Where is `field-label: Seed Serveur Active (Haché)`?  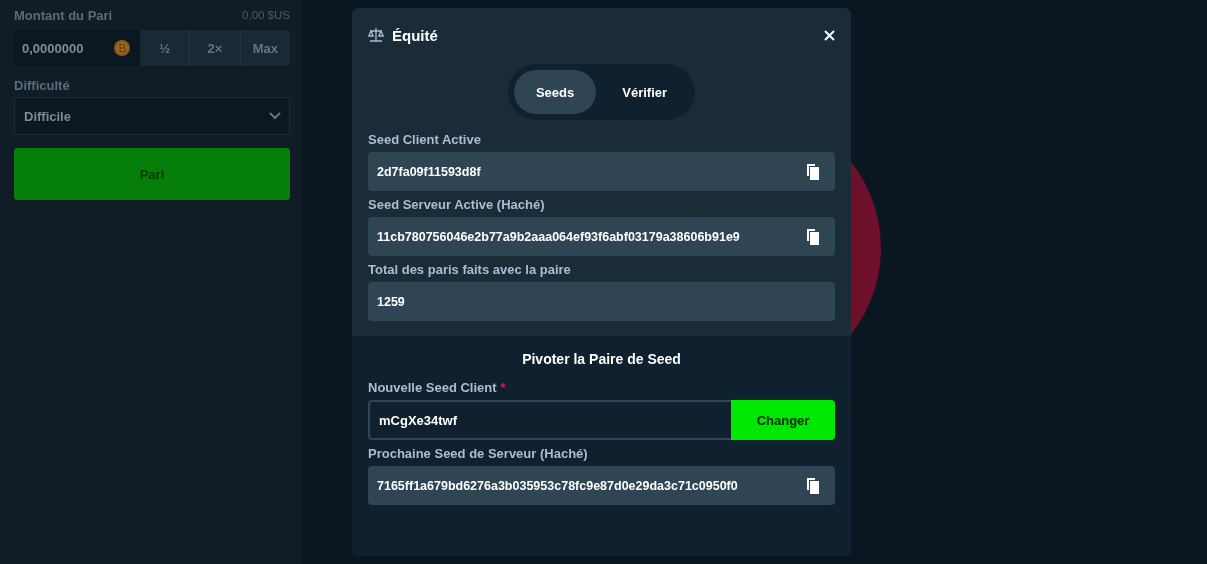 field-label: Seed Serveur Active (Haché) is located at coordinates (457, 205).